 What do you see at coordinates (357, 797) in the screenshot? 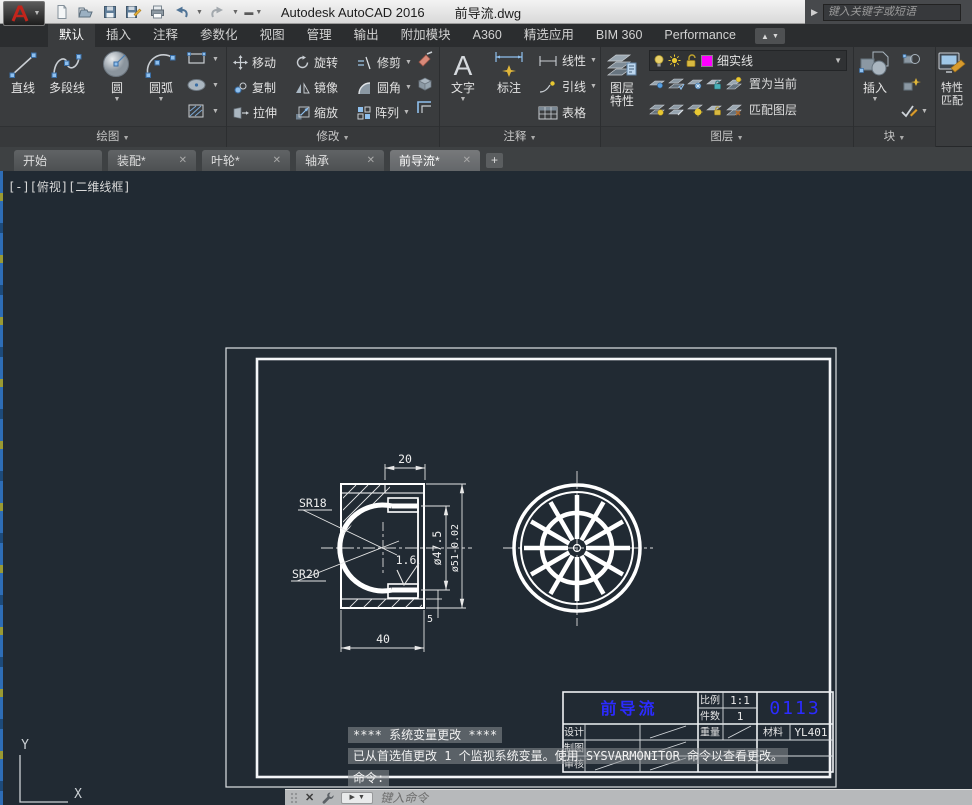
I see `command-recent-button: ▶ ▼` at bounding box center [357, 797].